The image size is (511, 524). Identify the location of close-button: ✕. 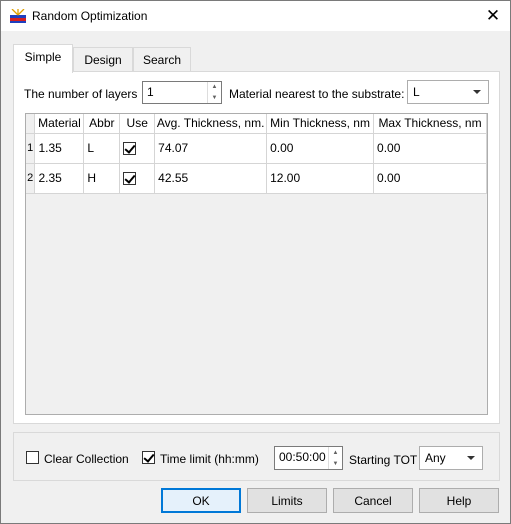
(493, 16).